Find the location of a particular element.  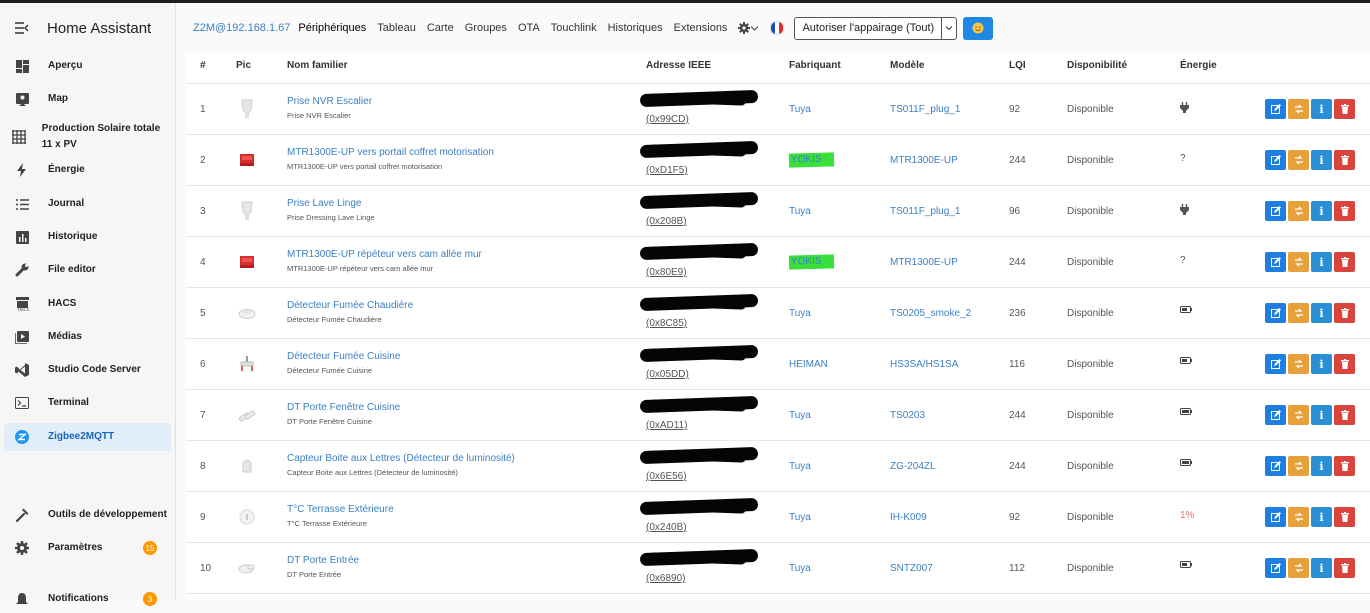

network-address-link: (0x208B) is located at coordinates (666, 221).